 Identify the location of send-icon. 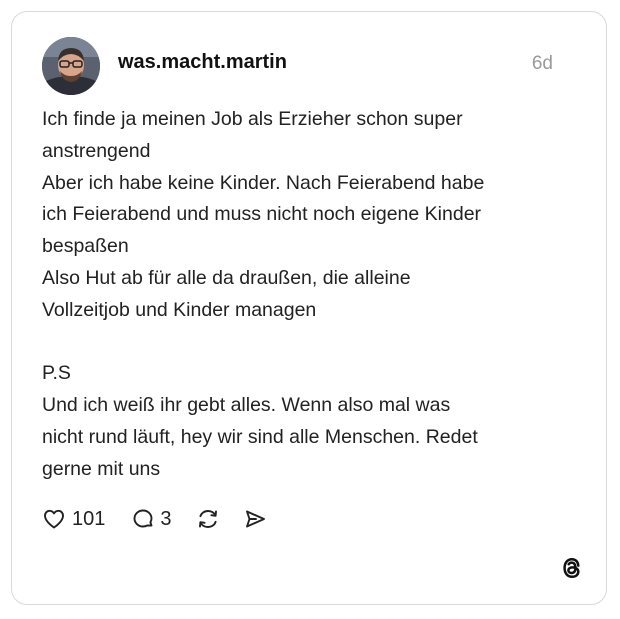
(255, 519).